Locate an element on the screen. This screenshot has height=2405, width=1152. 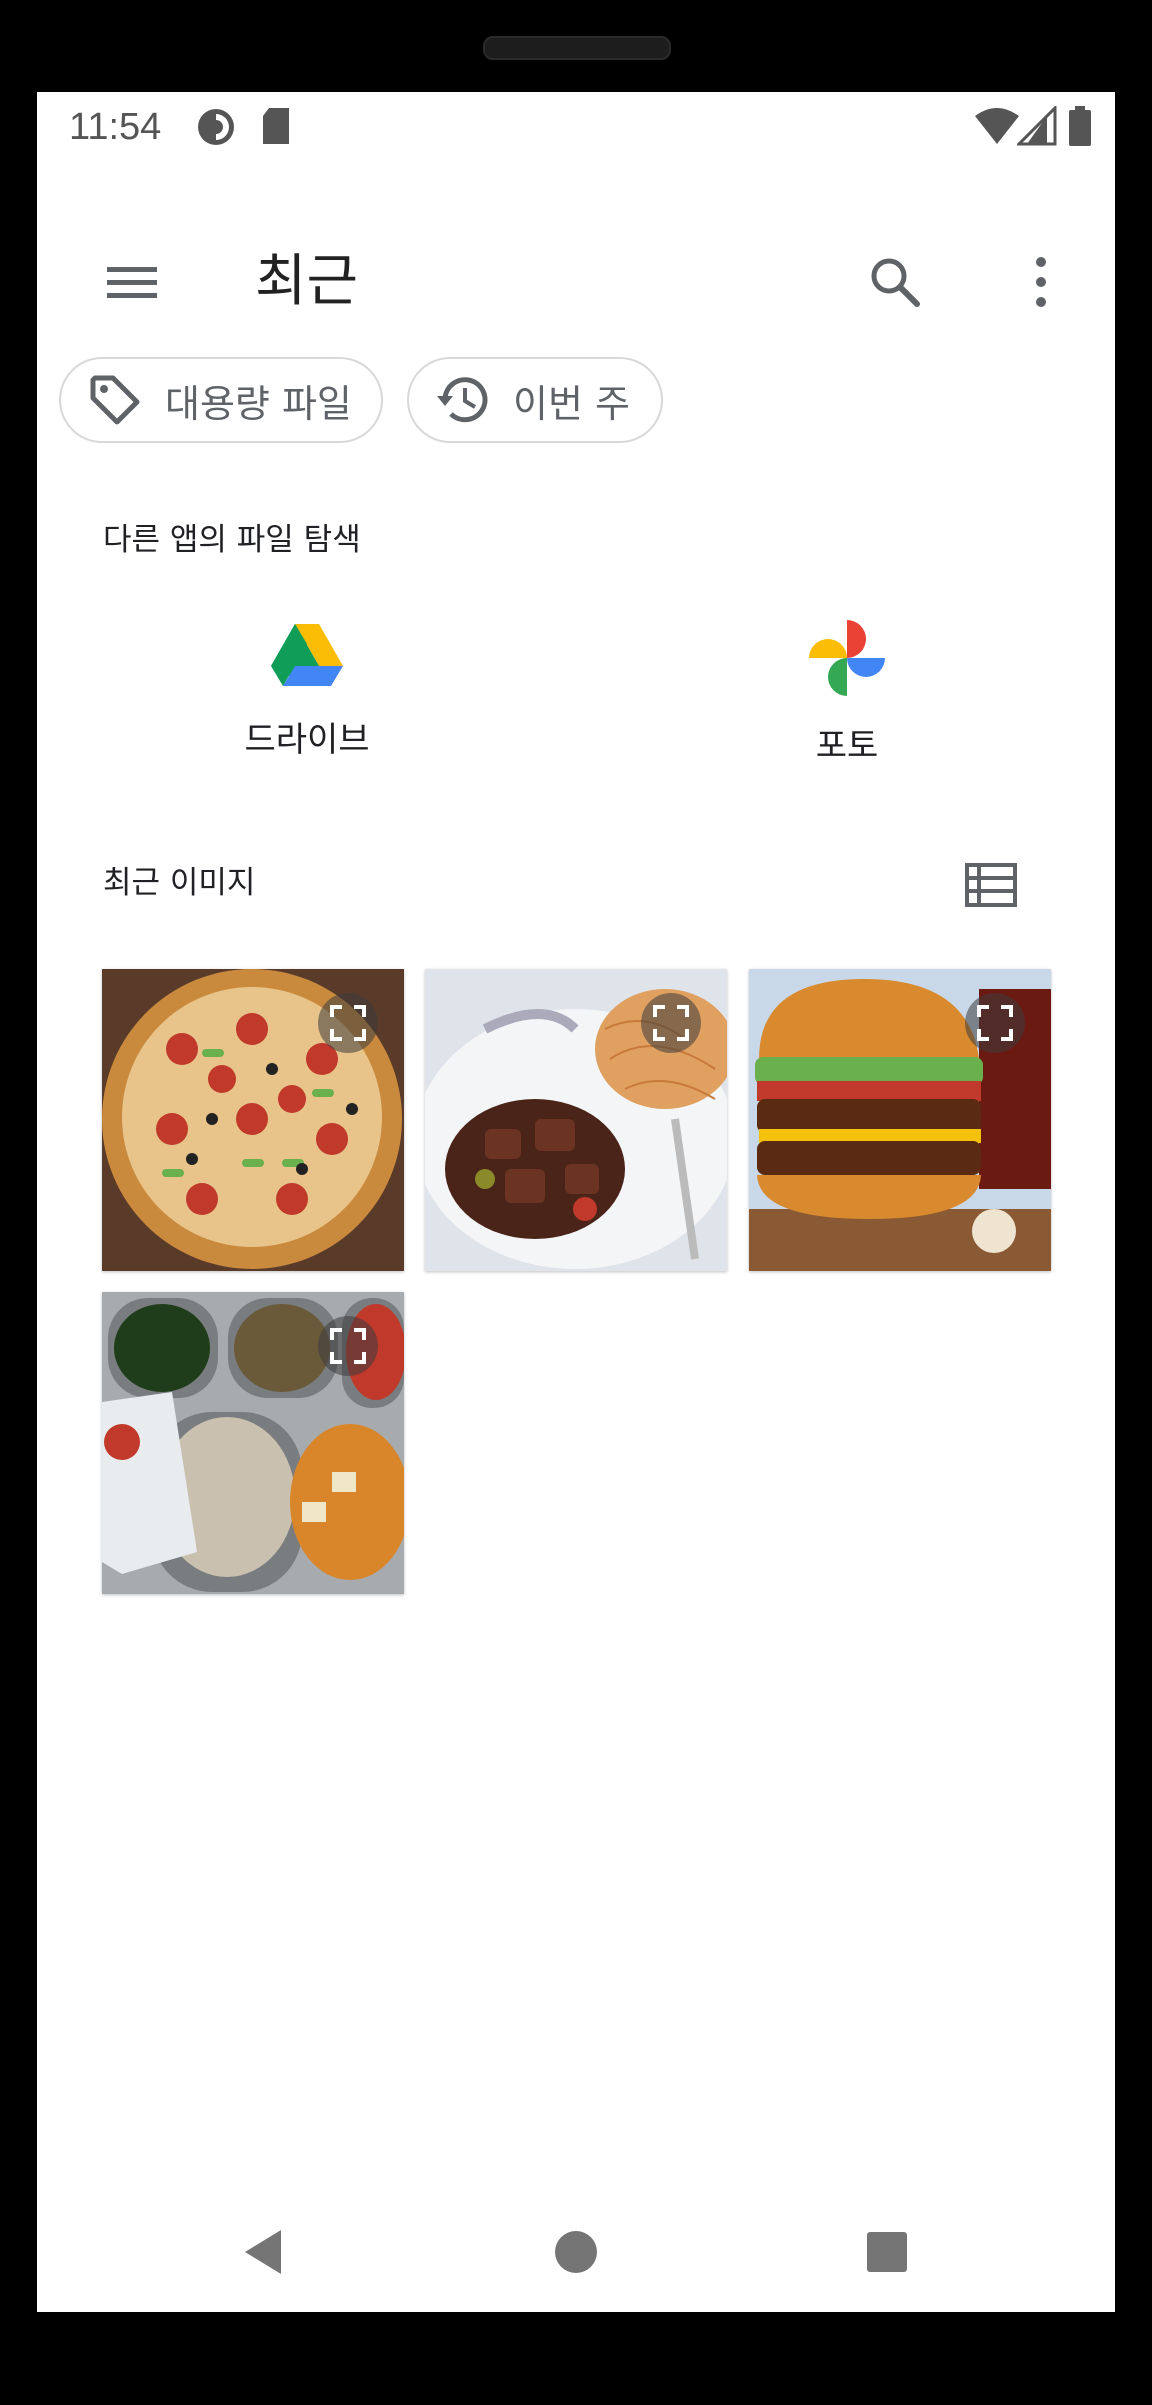
google-photos-icon is located at coordinates (847, 658).